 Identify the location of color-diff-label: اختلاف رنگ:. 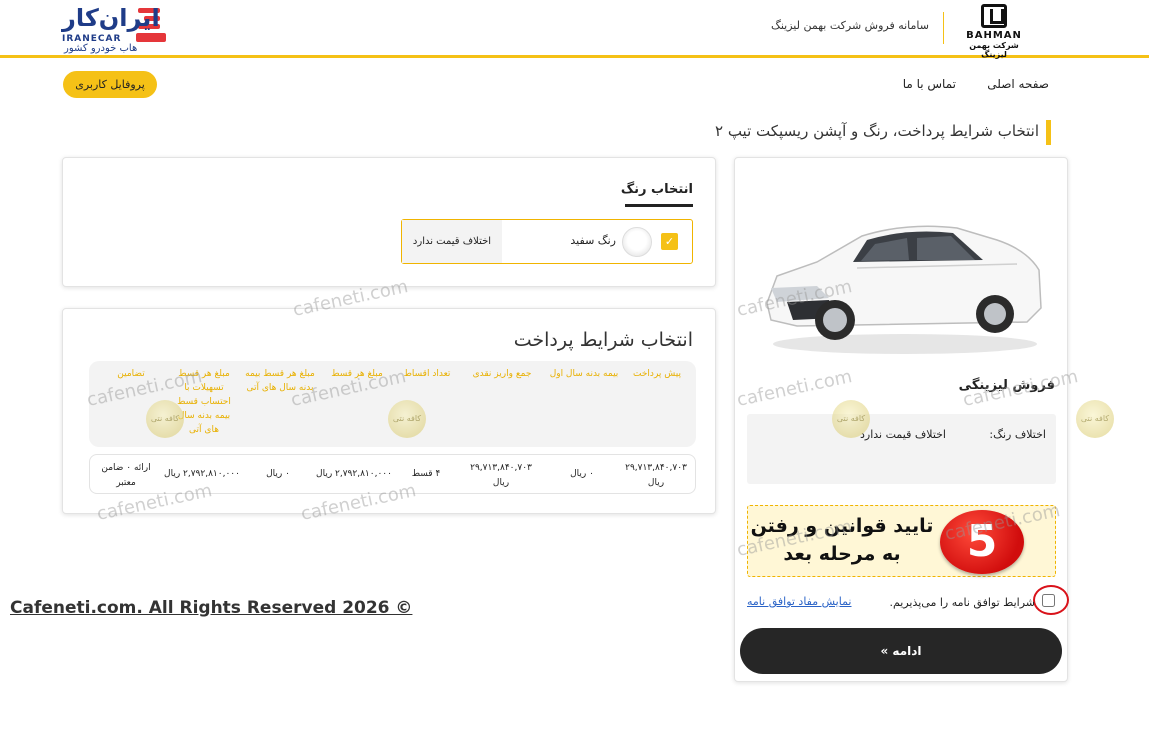
(1017, 434).